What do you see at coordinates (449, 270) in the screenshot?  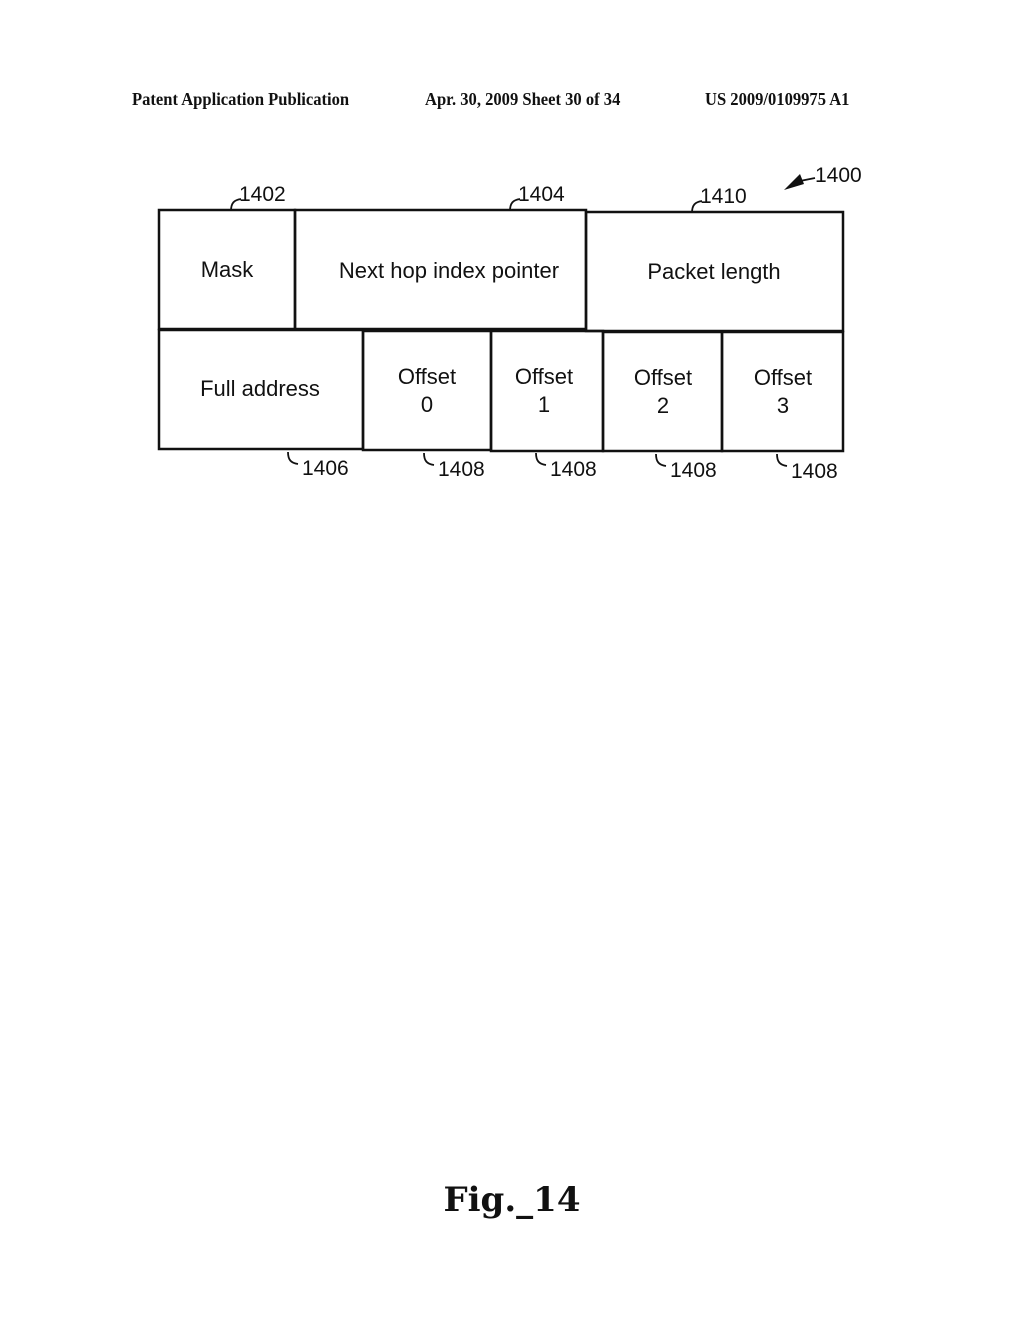 I see `next-hop-index-pointer-label: Next hop index pointer` at bounding box center [449, 270].